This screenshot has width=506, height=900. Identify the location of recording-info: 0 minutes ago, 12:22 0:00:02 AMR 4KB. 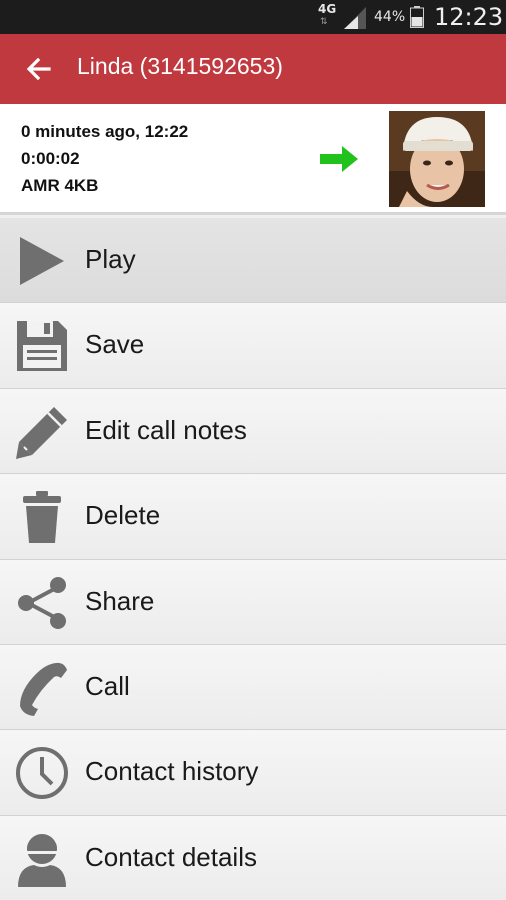
(253, 159).